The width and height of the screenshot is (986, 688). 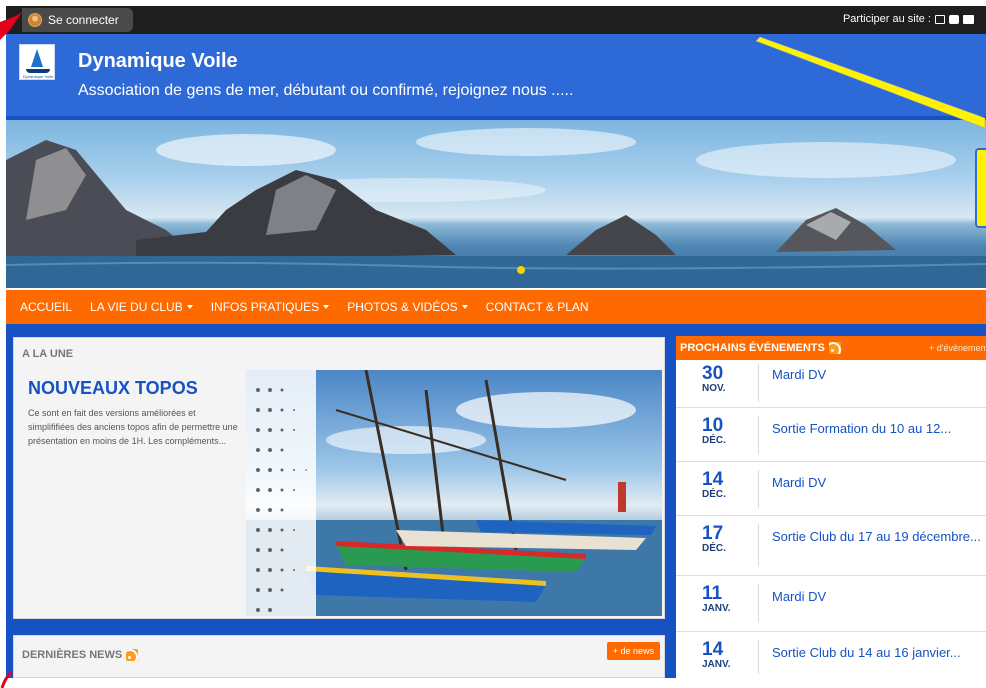 What do you see at coordinates (72, 655) in the screenshot?
I see `news-heading: DERNIÈRES NEWS` at bounding box center [72, 655].